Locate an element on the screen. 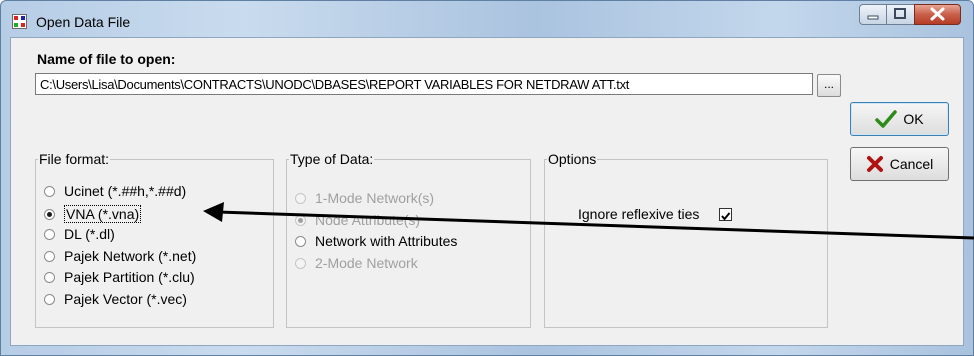 The width and height of the screenshot is (974, 356). ok-button: OK is located at coordinates (899, 119).